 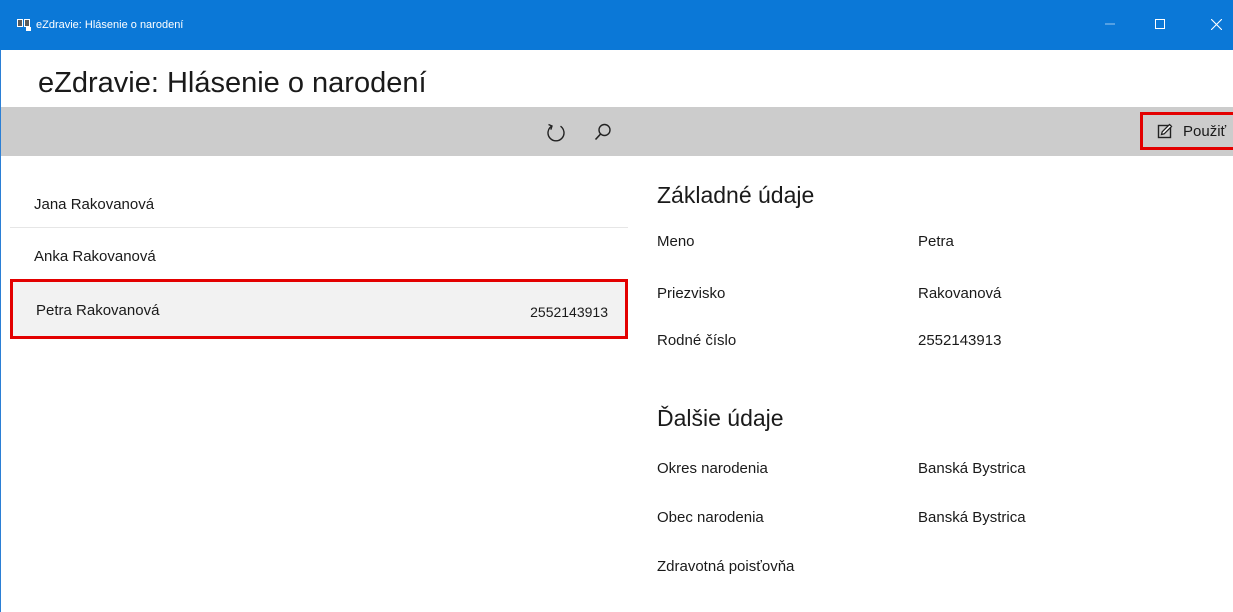 What do you see at coordinates (94, 204) in the screenshot?
I see `list-item-name: Jana Rakovanová` at bounding box center [94, 204].